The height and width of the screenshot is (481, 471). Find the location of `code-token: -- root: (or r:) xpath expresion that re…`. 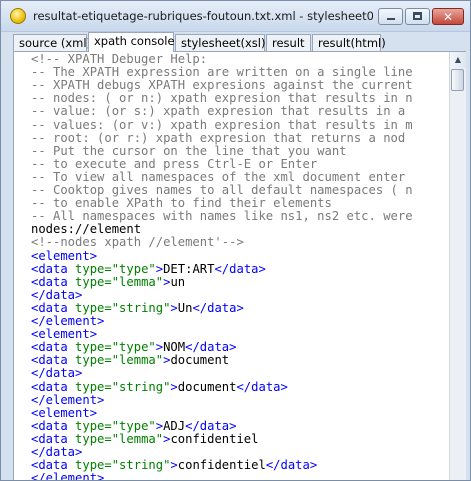

code-token: -- root: (or r:) xpath expresion that re… is located at coordinates (218, 137).